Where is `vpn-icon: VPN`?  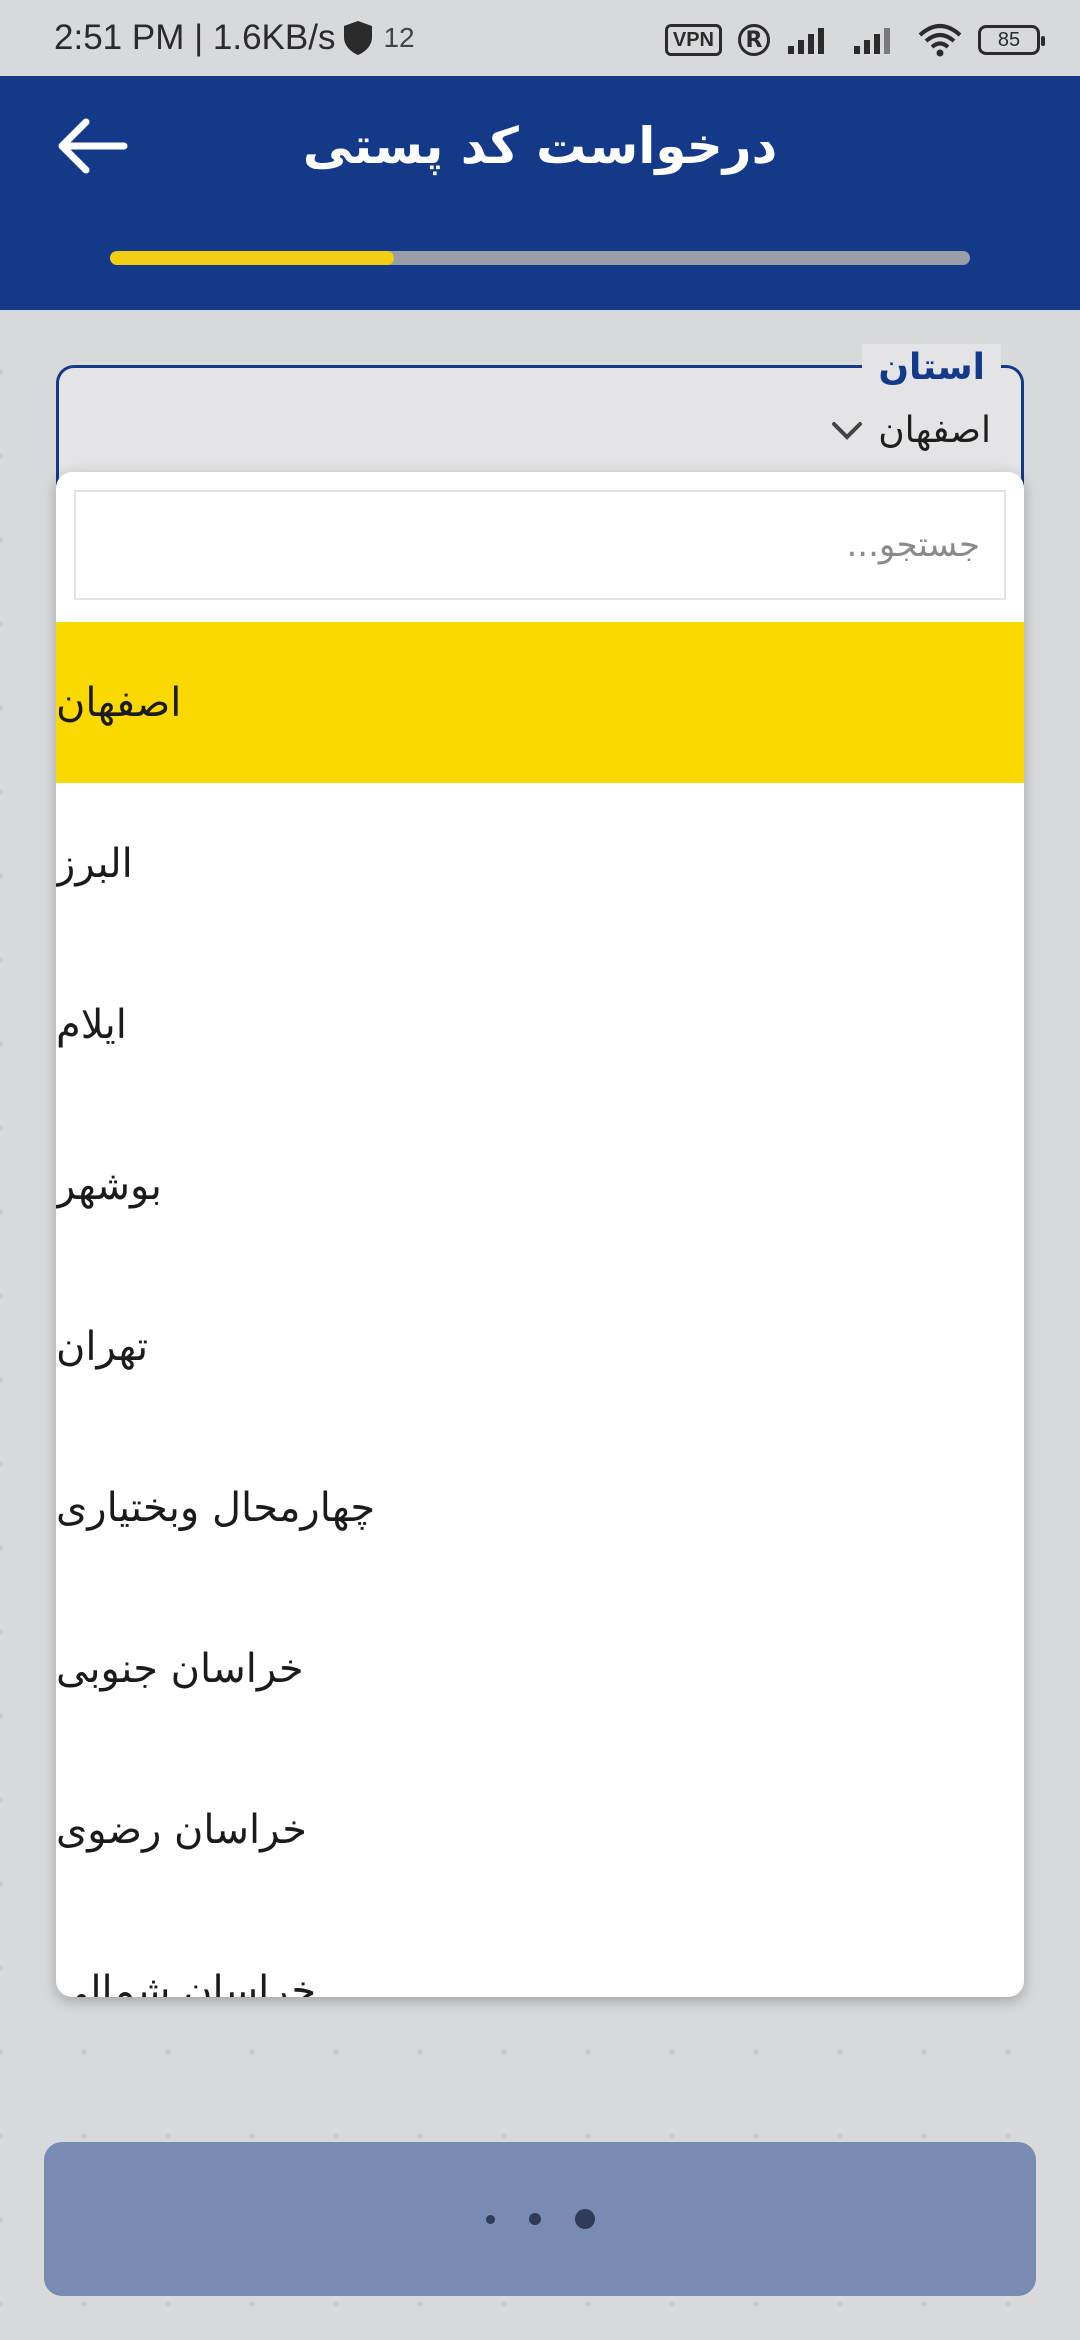 vpn-icon: VPN is located at coordinates (693, 40).